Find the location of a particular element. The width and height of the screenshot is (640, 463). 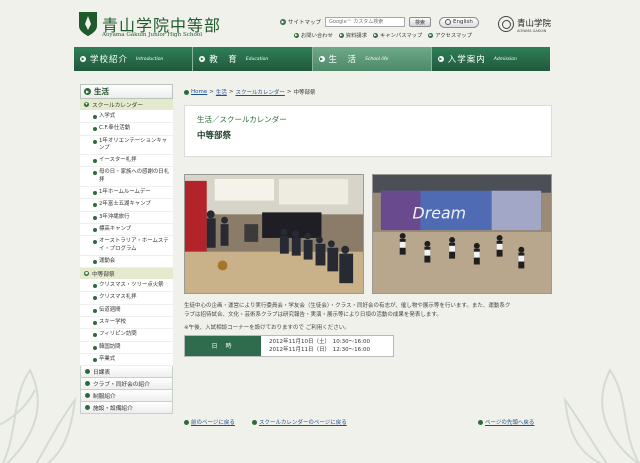

school-logo: 青山学院中等部 Aoyama Gakuin Junior High School is located at coordinates (149, 26).